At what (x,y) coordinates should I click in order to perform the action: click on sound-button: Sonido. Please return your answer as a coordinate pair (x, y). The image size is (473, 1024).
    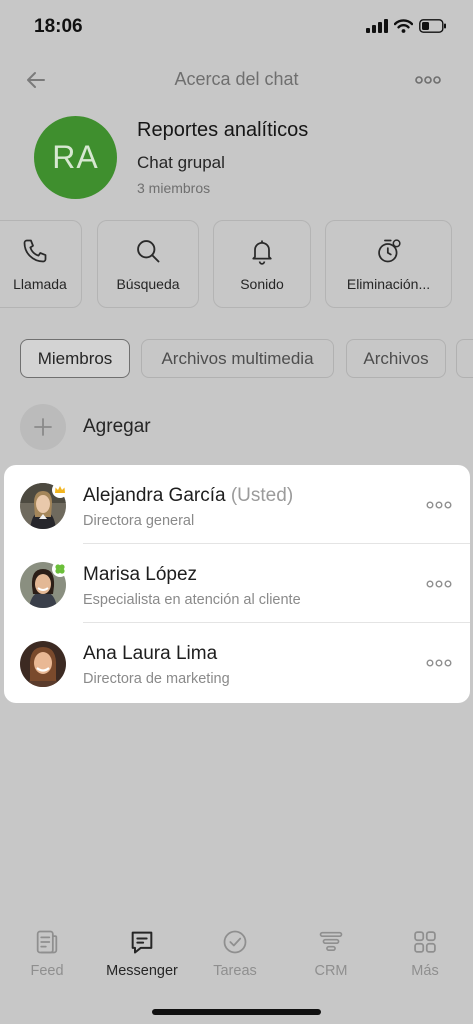
    Looking at the image, I should click on (262, 264).